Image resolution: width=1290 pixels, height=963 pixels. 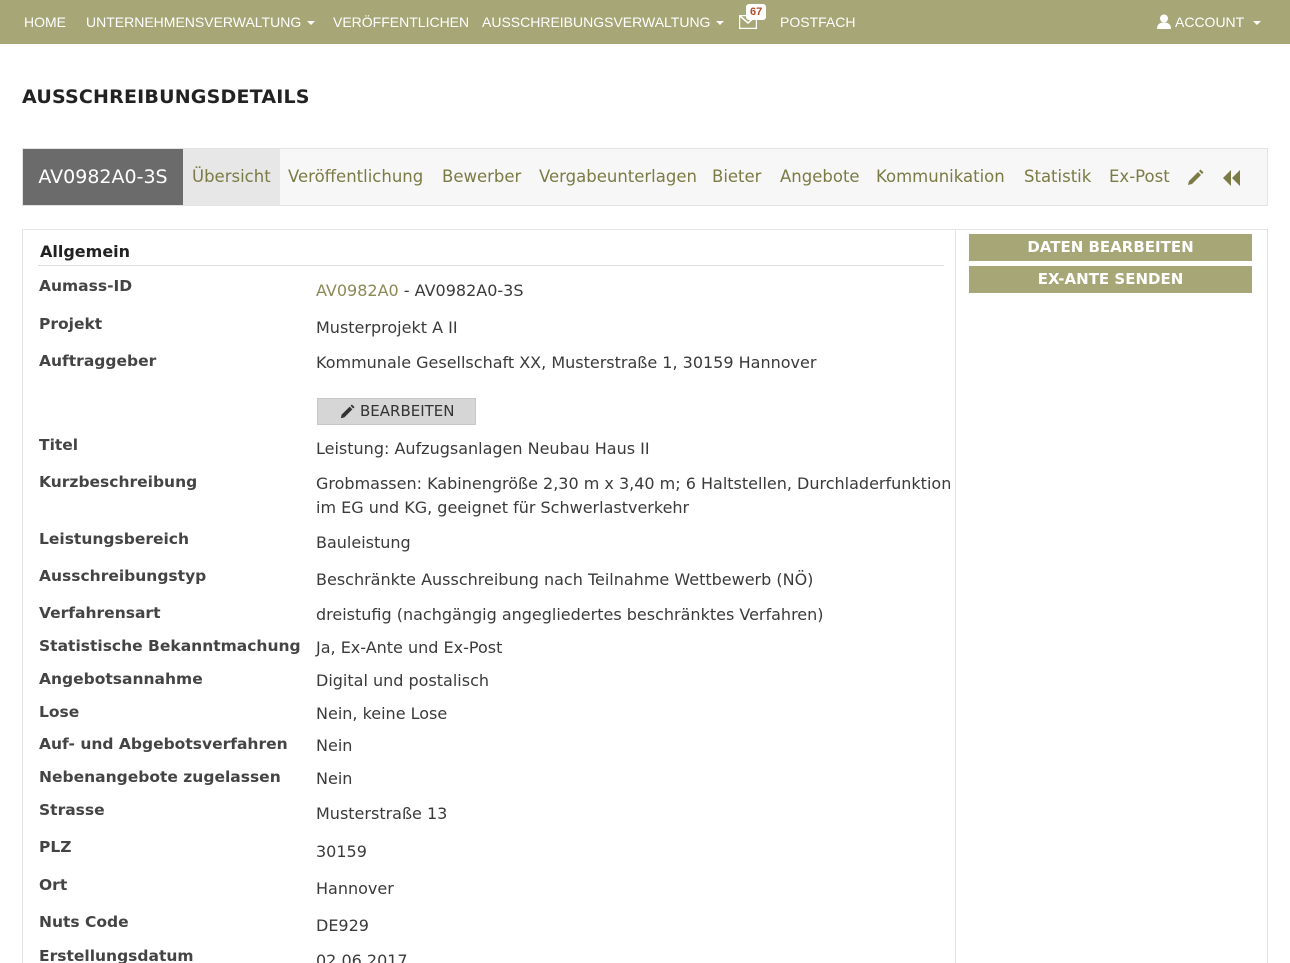 I want to click on tab-overview: Übersicht, so click(x=231, y=177).